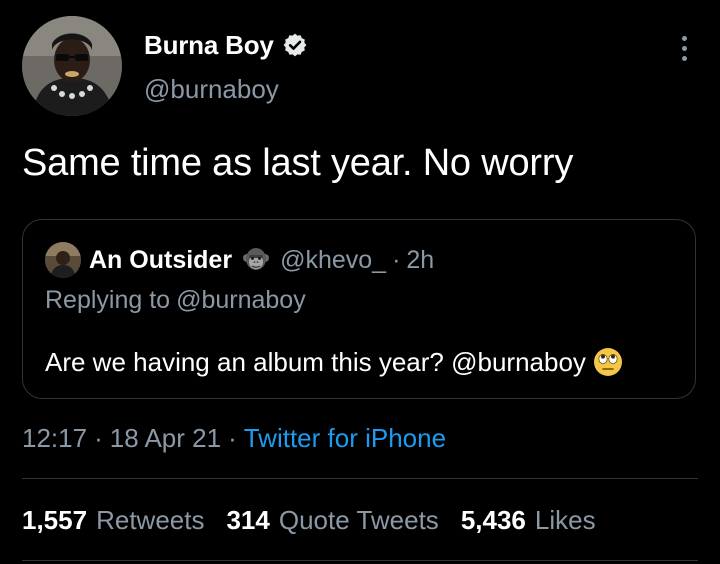  I want to click on tweet-text: Same time as last year. No worry, so click(298, 163).